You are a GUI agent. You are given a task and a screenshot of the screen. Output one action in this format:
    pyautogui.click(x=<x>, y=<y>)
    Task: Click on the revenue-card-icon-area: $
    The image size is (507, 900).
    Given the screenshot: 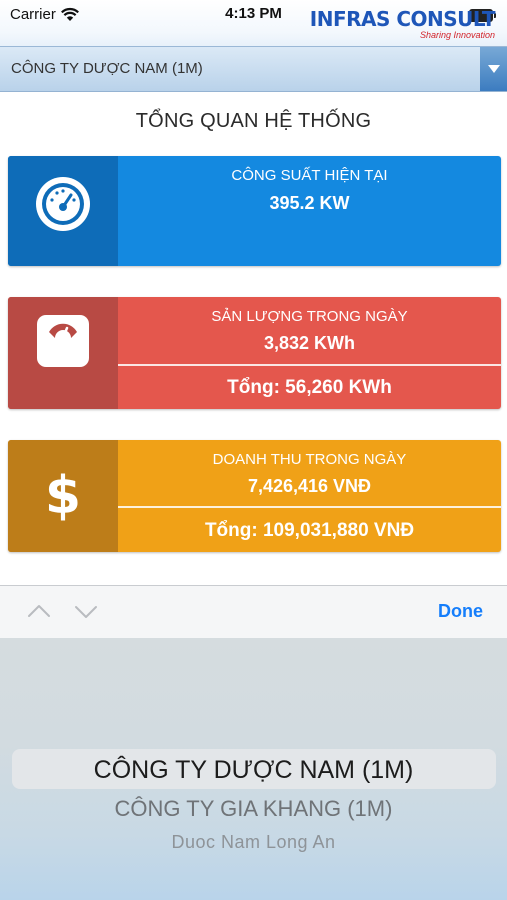 What is the action you would take?
    pyautogui.click(x=63, y=496)
    